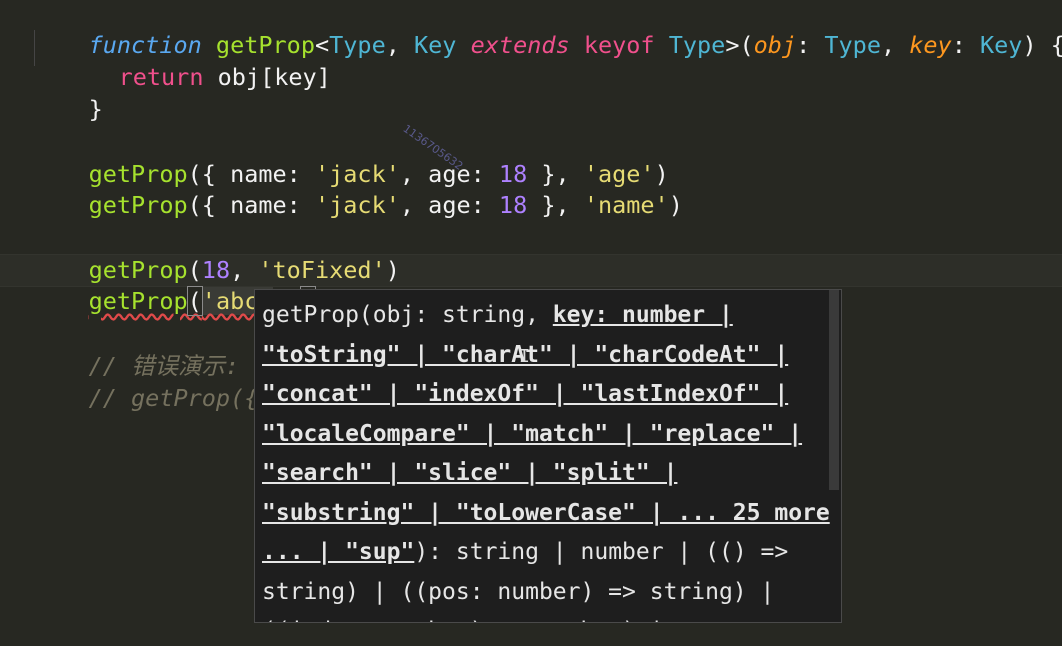 The width and height of the screenshot is (1062, 646). Describe the element at coordinates (95, 109) in the screenshot. I see `closing-brace: }` at that location.